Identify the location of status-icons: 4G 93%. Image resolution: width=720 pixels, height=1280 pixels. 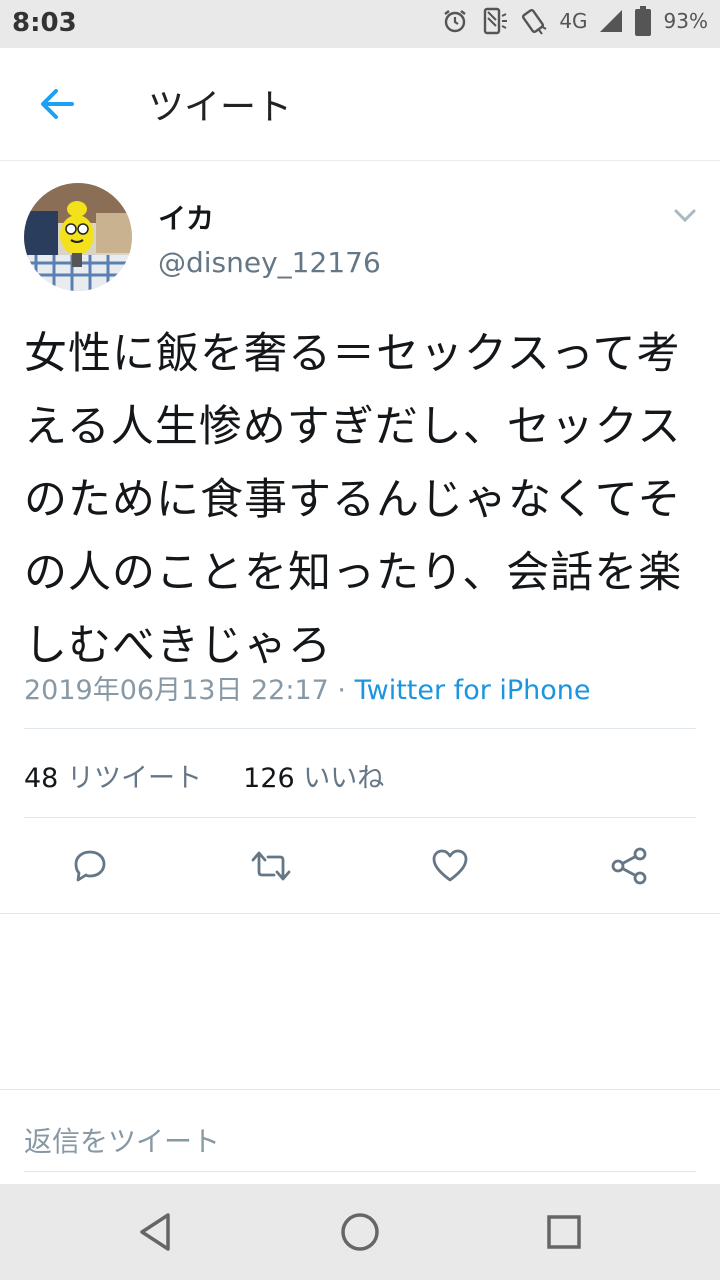
(574, 21).